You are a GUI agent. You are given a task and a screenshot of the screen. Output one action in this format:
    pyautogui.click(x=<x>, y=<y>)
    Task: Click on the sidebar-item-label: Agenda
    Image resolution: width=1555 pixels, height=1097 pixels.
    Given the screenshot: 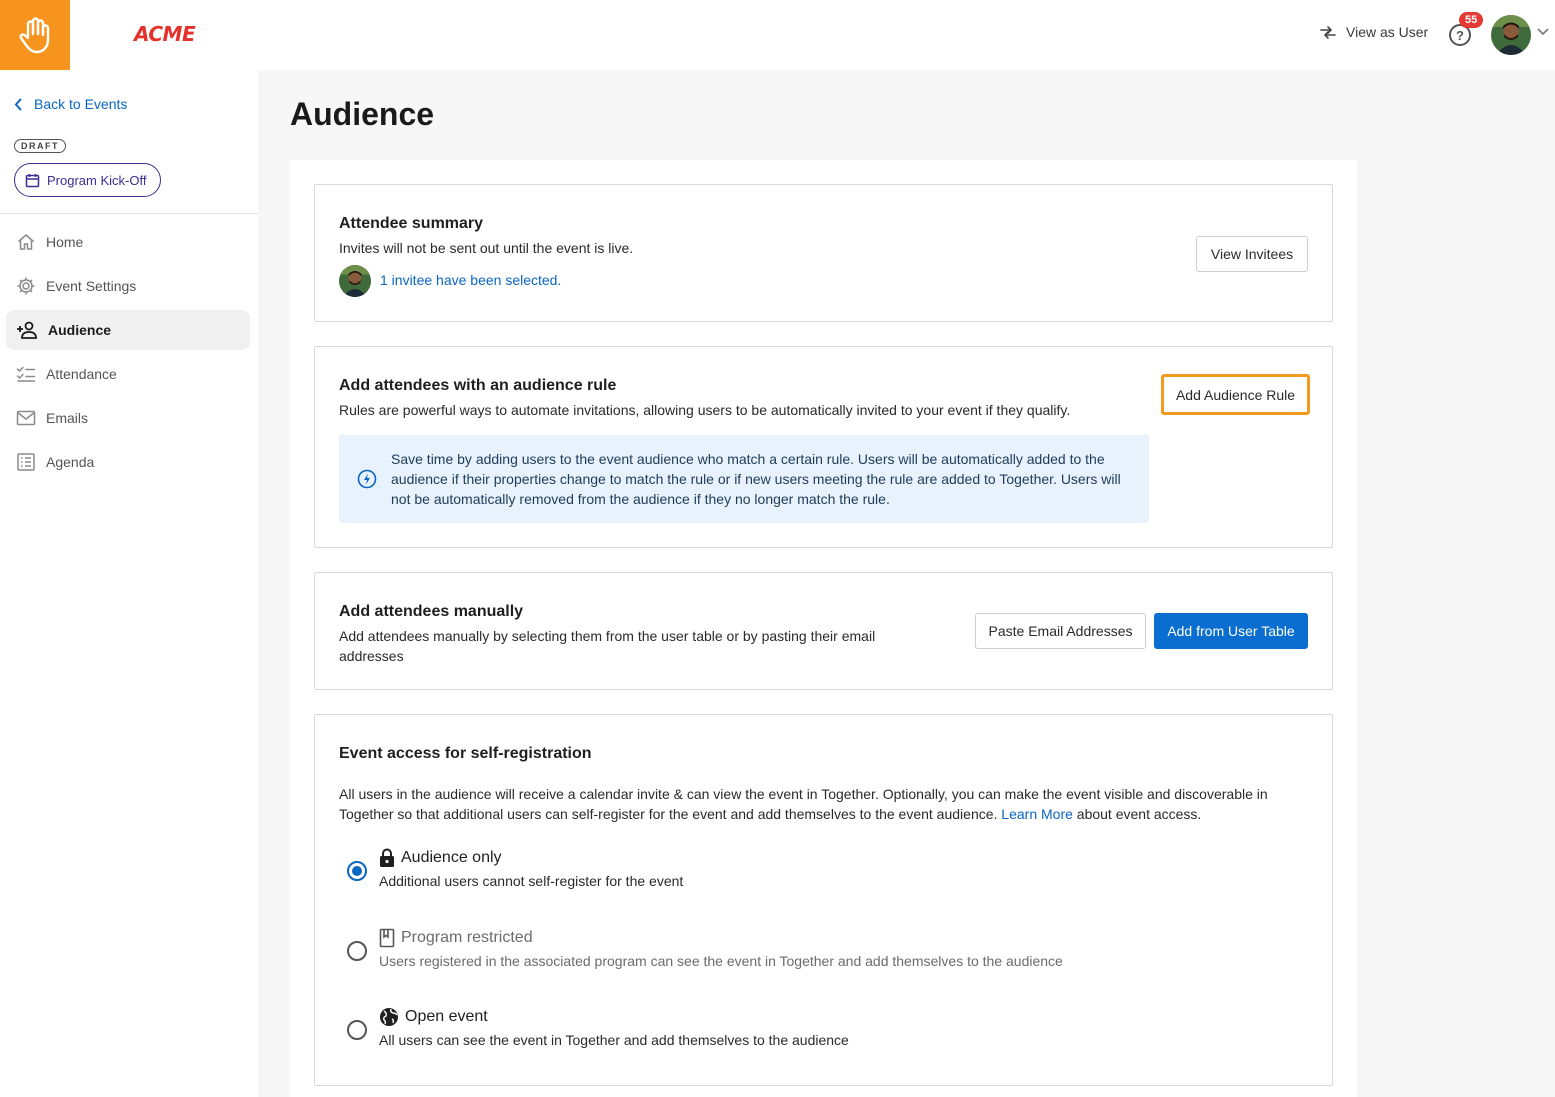 What is the action you would take?
    pyautogui.click(x=70, y=462)
    